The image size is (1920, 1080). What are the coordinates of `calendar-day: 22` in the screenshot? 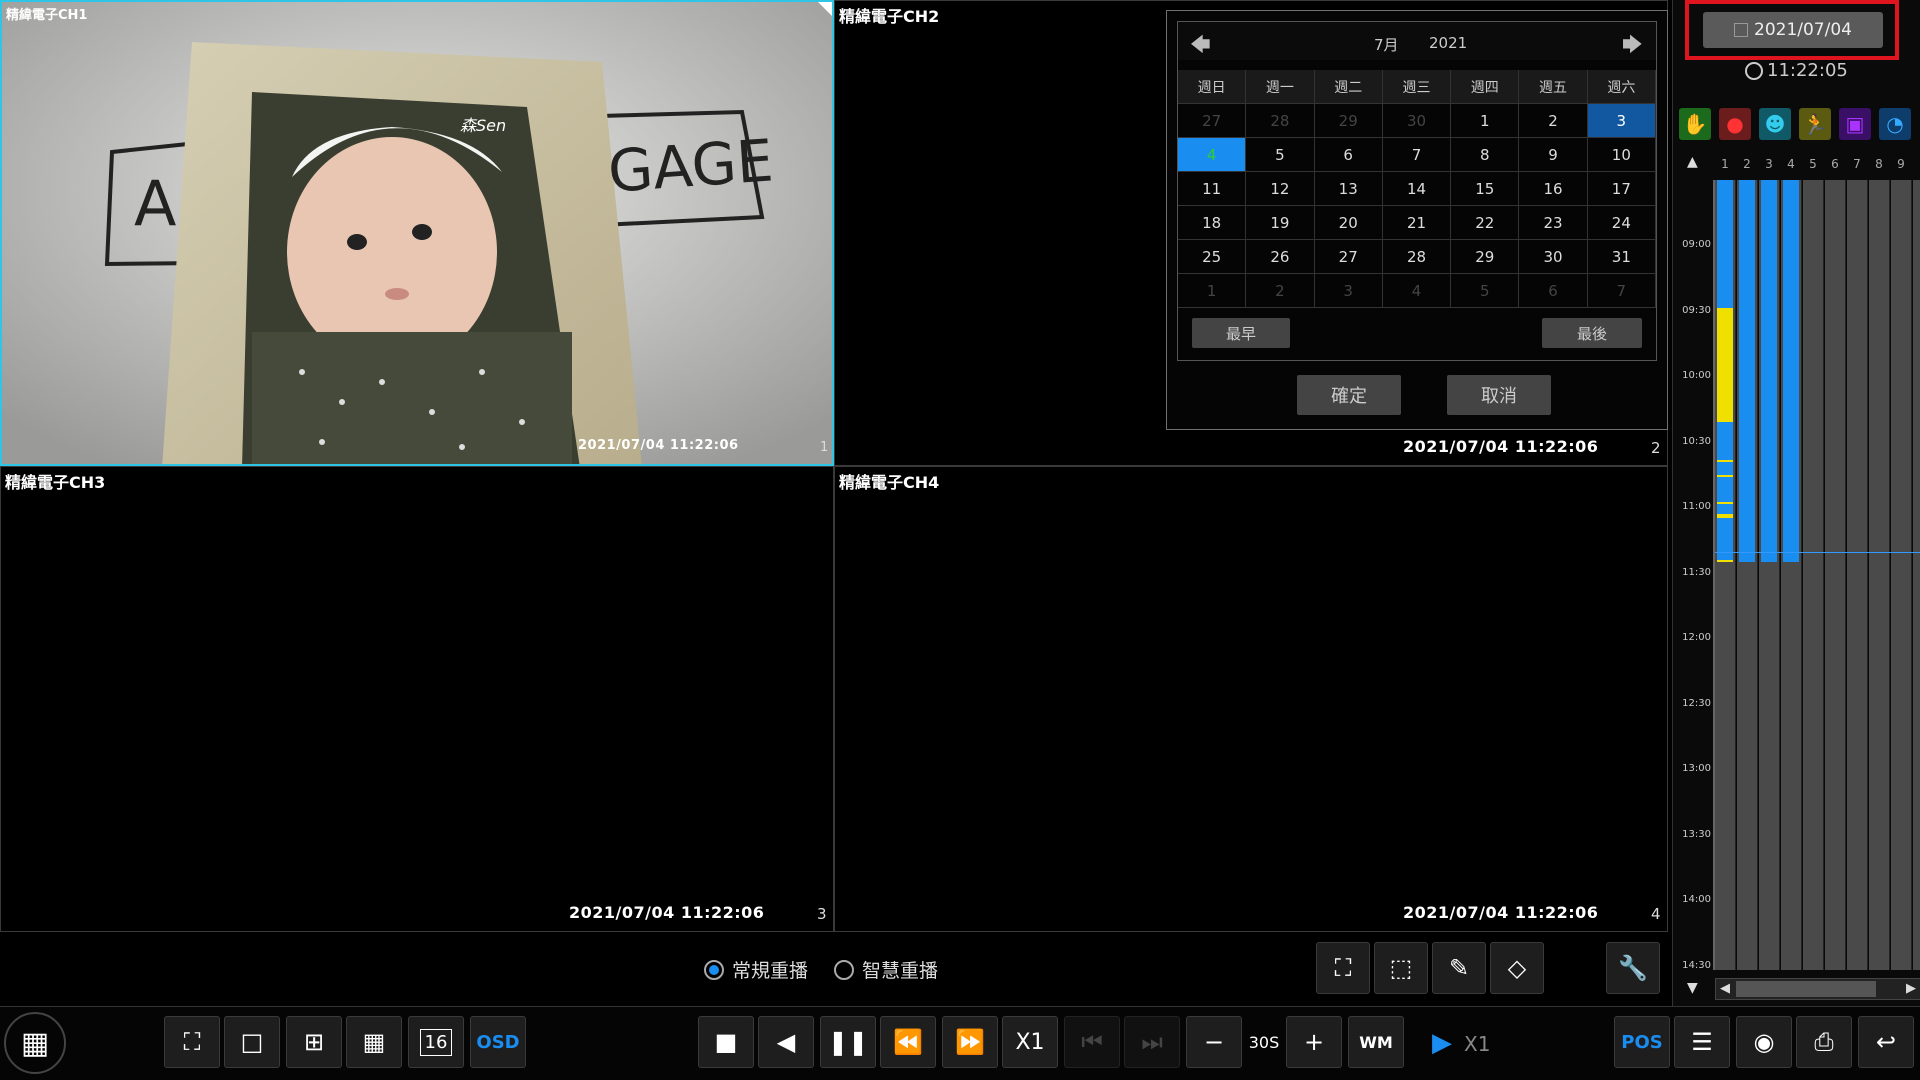 It's located at (1485, 223).